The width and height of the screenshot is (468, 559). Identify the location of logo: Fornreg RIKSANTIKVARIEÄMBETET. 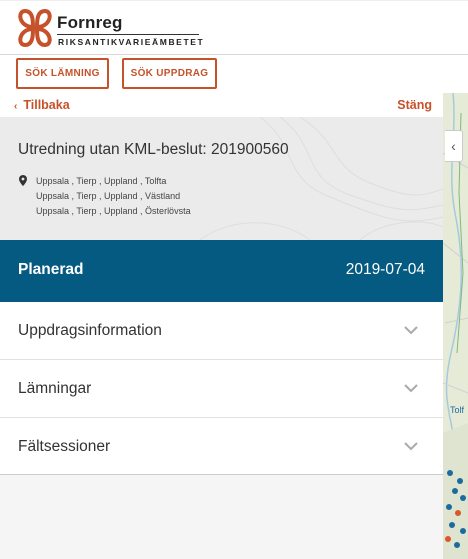
(110, 29).